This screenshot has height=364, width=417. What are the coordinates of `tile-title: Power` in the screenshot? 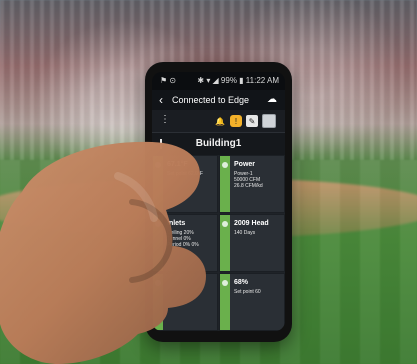 It's located at (245, 164).